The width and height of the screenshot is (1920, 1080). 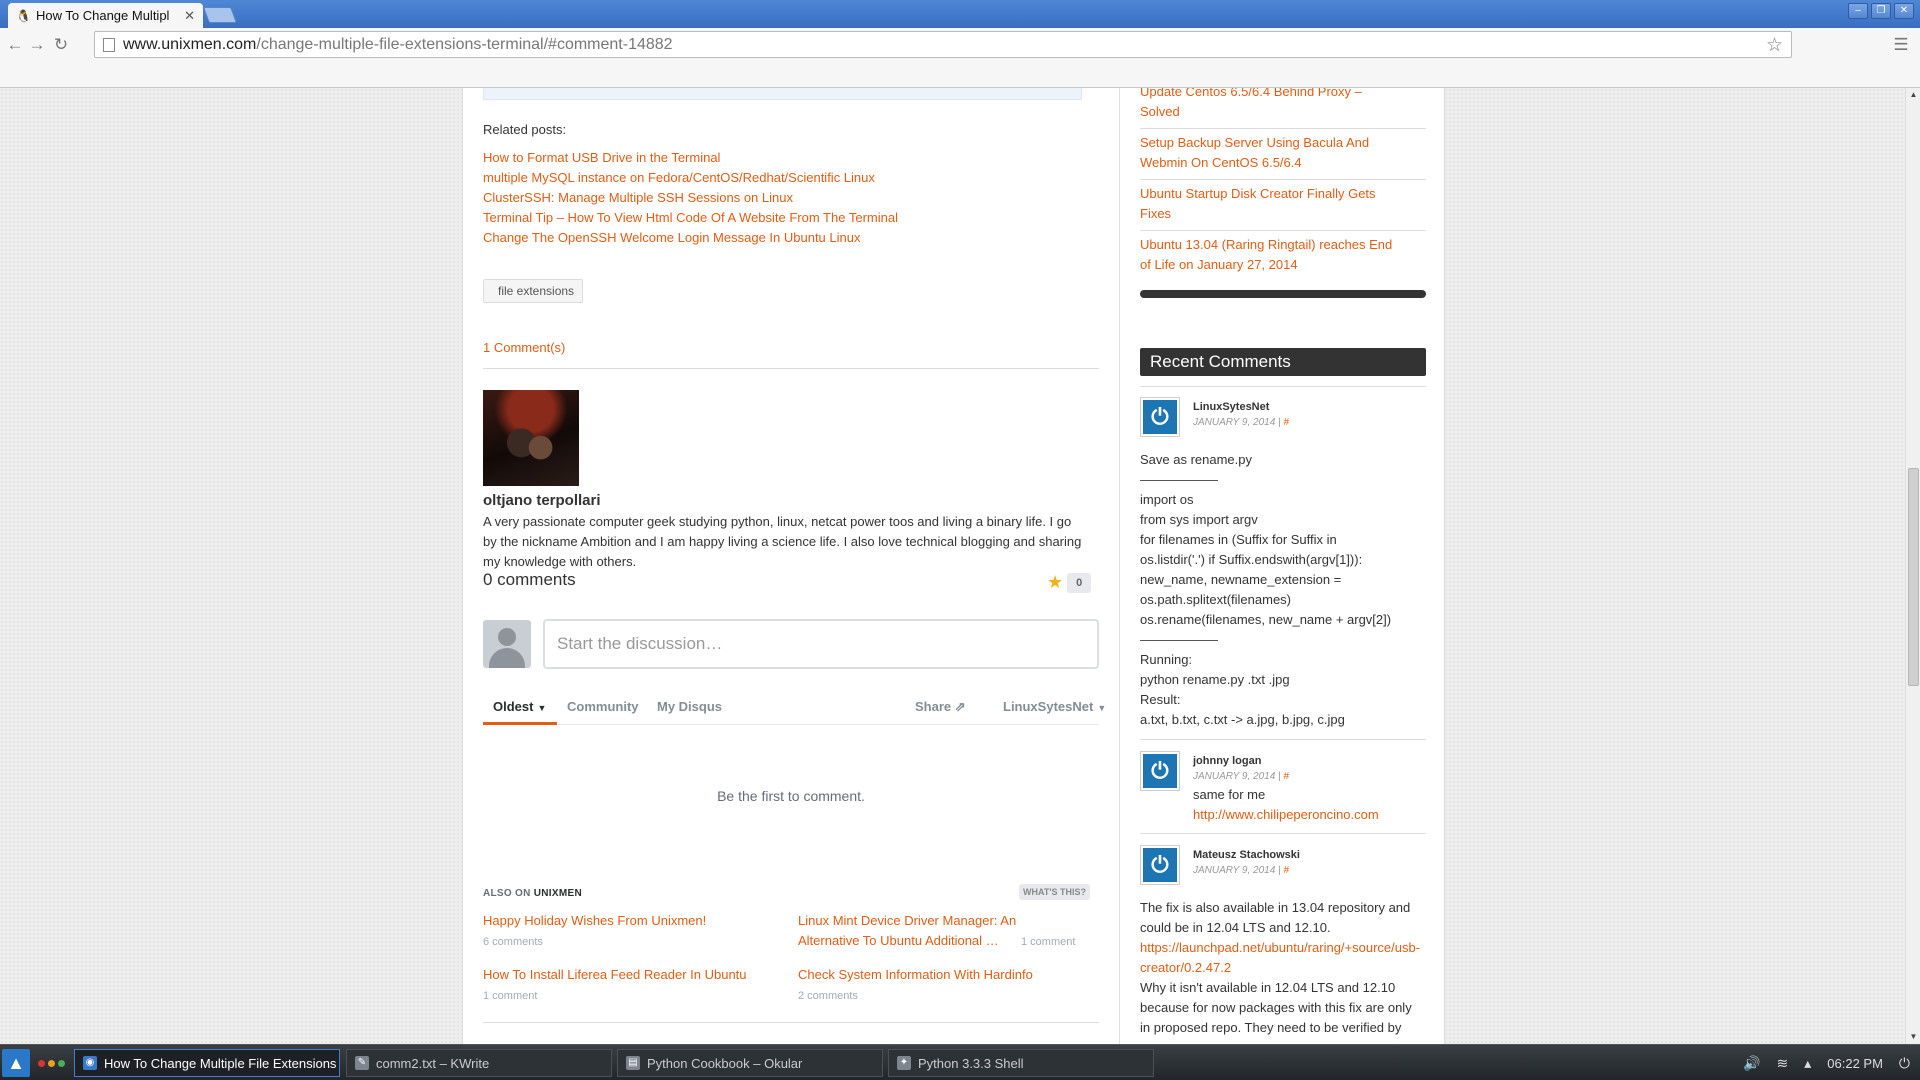 I want to click on new-tab-button, so click(x=220, y=15).